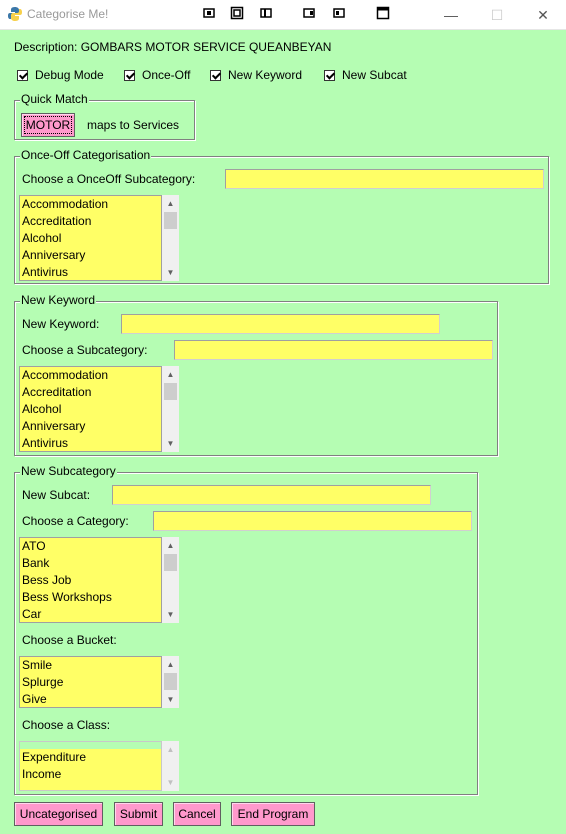 The height and width of the screenshot is (834, 566). Describe the element at coordinates (90, 546) in the screenshot. I see `list-item: ATO` at that location.